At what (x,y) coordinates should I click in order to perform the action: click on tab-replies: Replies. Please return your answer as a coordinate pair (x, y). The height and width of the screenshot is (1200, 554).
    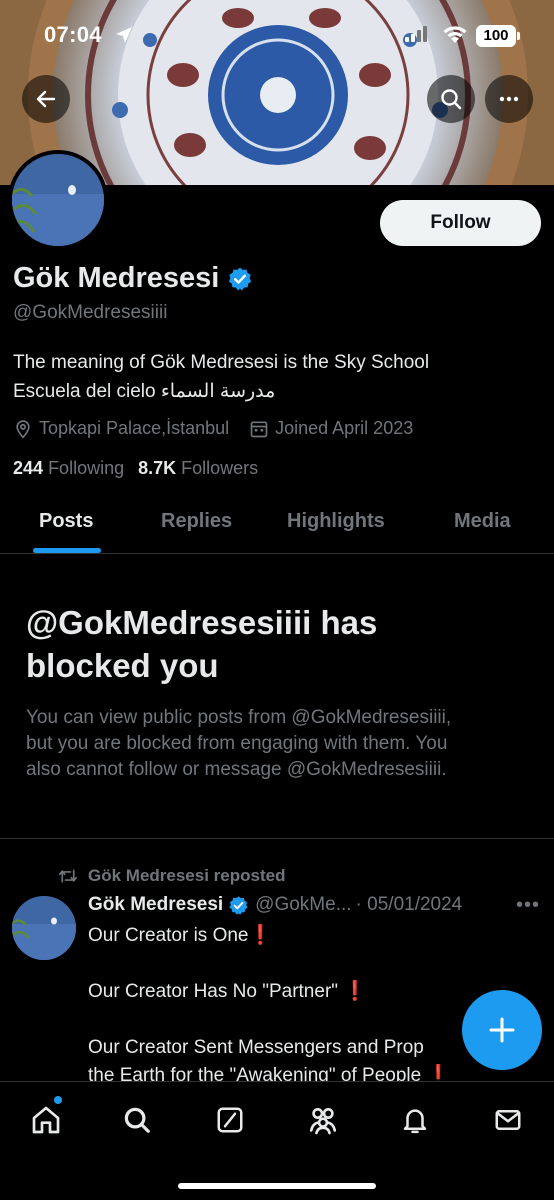
    Looking at the image, I should click on (196, 521).